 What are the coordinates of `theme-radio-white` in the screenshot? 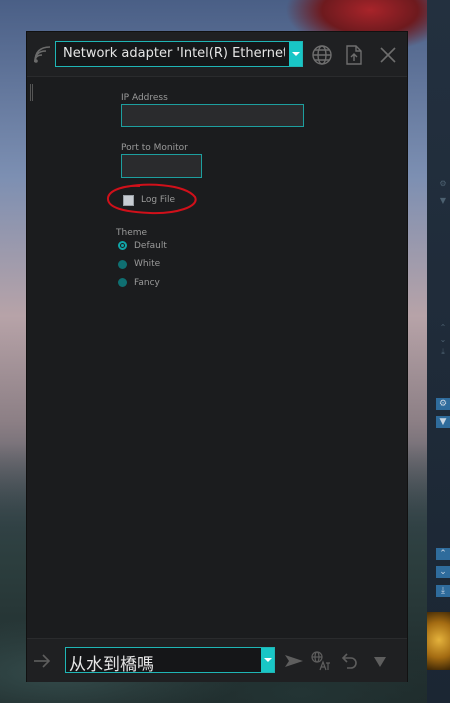 It's located at (122, 264).